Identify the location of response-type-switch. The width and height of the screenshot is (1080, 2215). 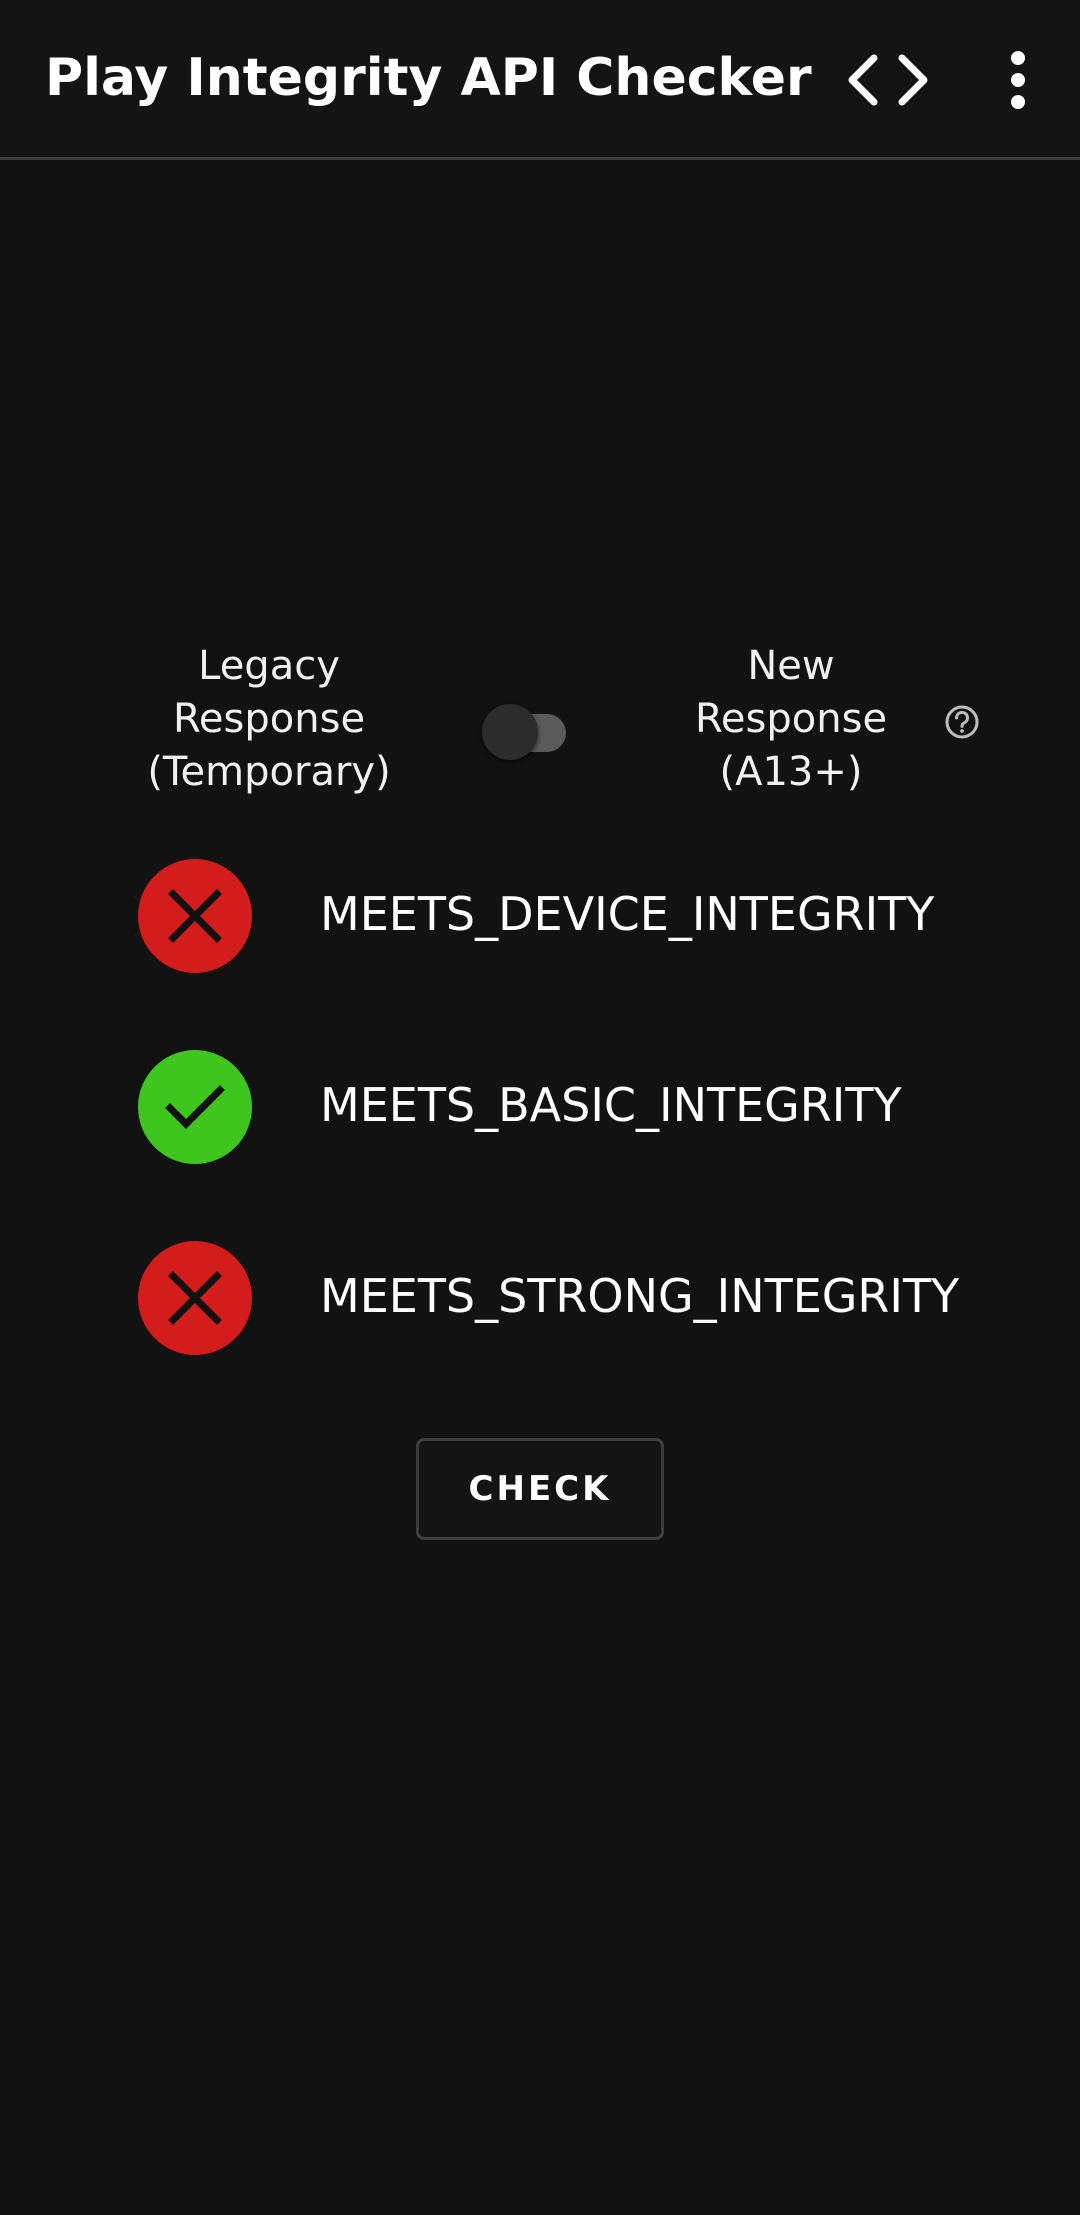
(530, 727).